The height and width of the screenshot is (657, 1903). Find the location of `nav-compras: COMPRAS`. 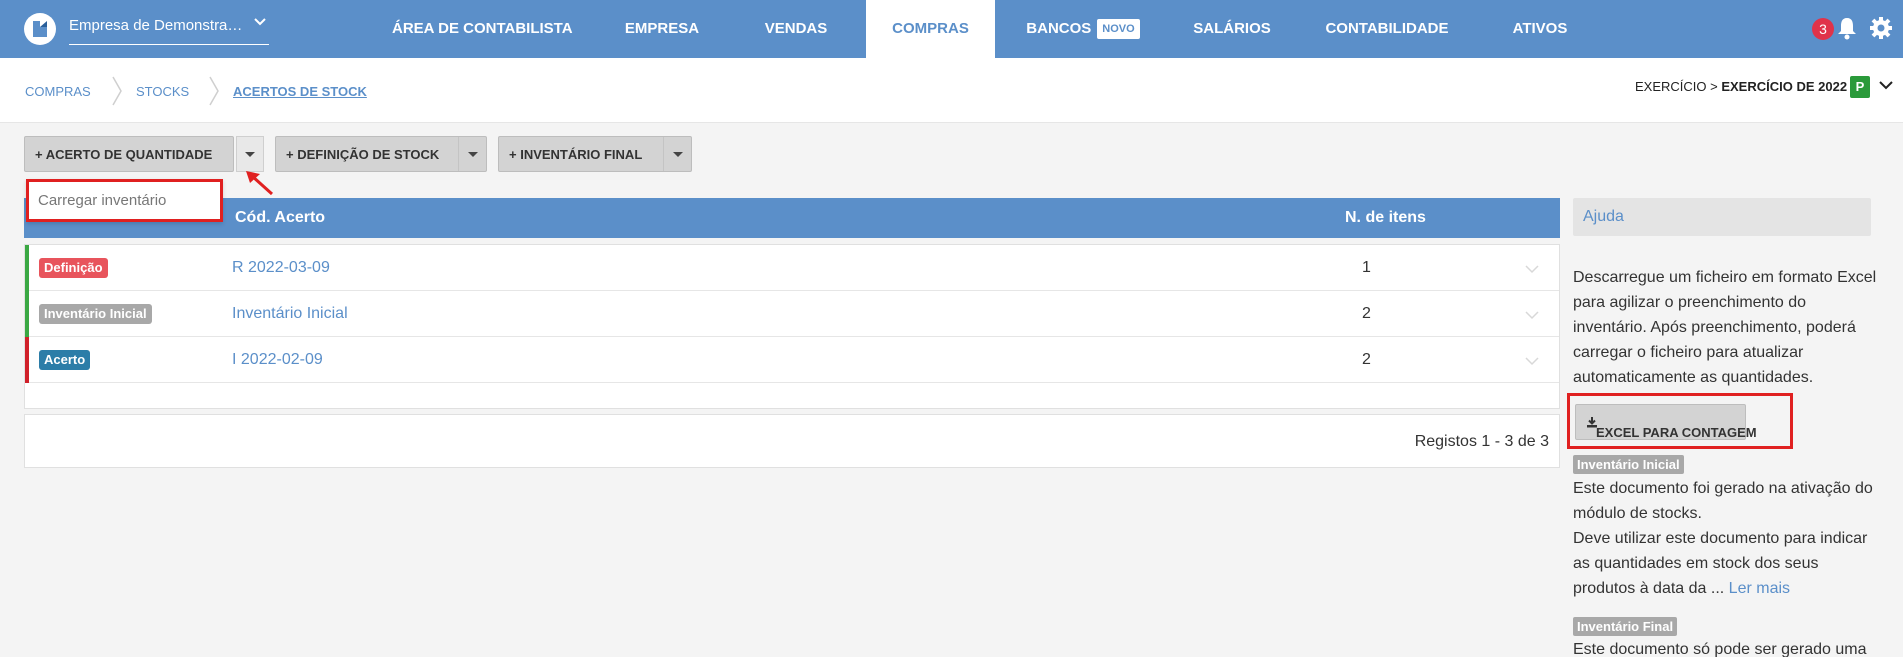

nav-compras: COMPRAS is located at coordinates (930, 29).